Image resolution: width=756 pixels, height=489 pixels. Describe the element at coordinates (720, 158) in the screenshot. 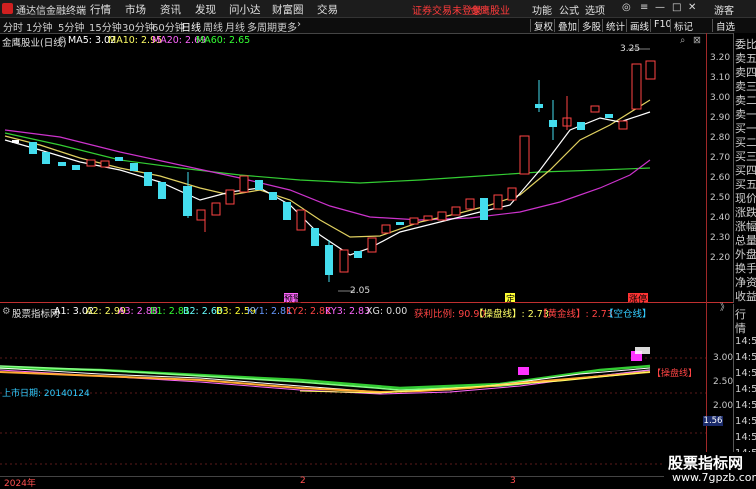

I see `y-tick: 2.70` at that location.